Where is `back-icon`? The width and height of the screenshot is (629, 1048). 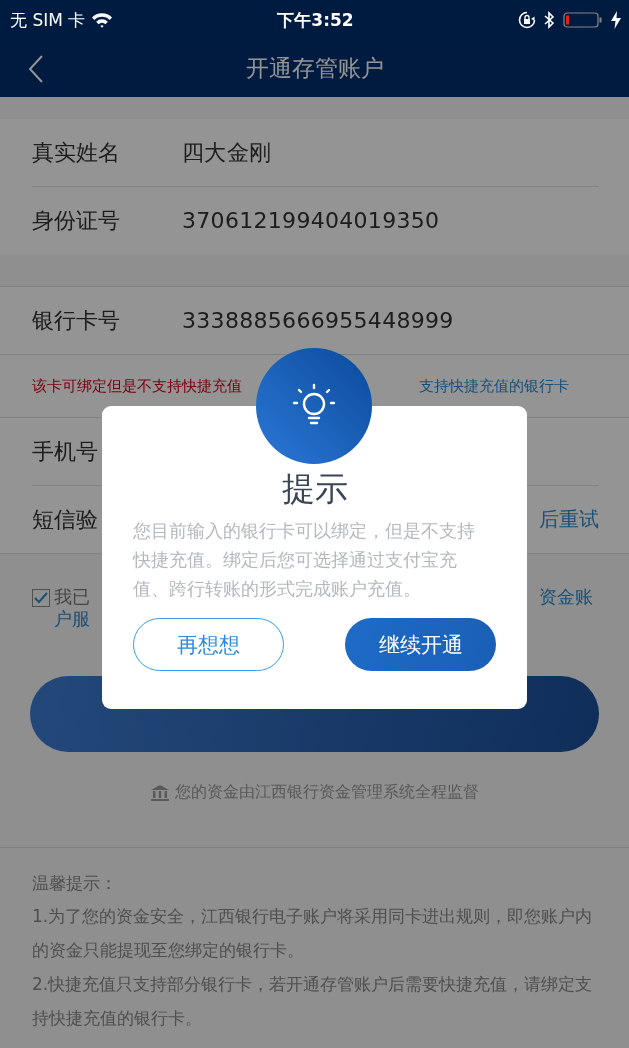 back-icon is located at coordinates (36, 68).